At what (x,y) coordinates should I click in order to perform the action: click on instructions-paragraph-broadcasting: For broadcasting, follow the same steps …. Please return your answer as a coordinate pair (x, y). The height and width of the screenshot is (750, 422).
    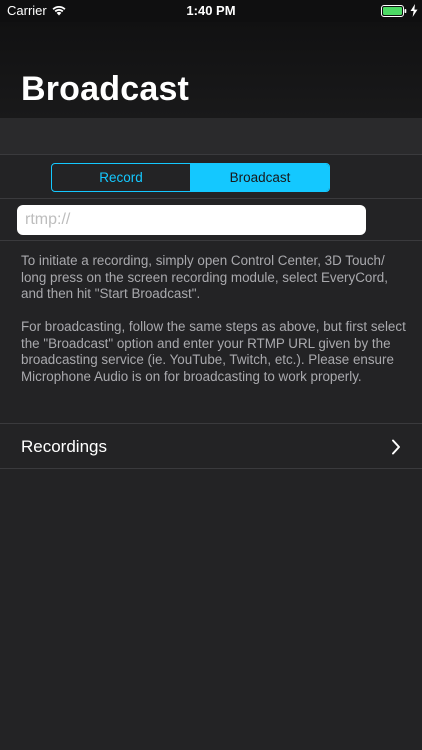
    Looking at the image, I should click on (213, 351).